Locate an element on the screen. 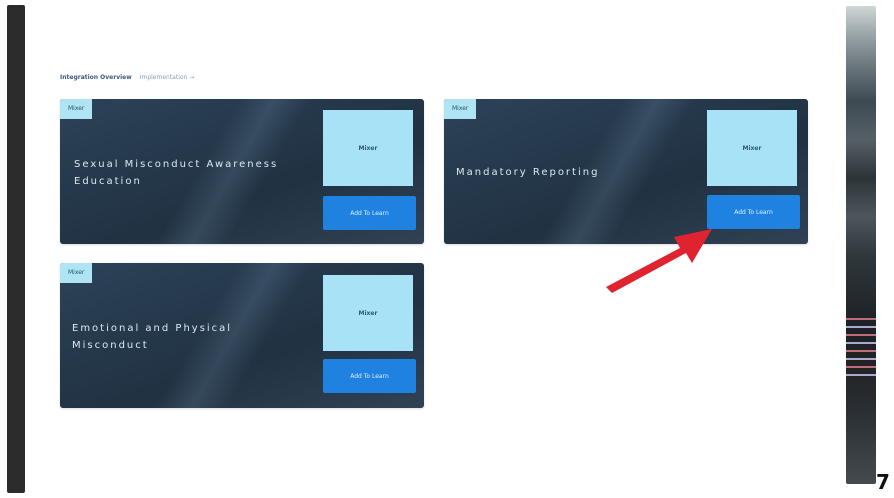 This screenshot has height=498, width=894. card-title: Sexual Misconduct Awareness Education is located at coordinates (176, 173).